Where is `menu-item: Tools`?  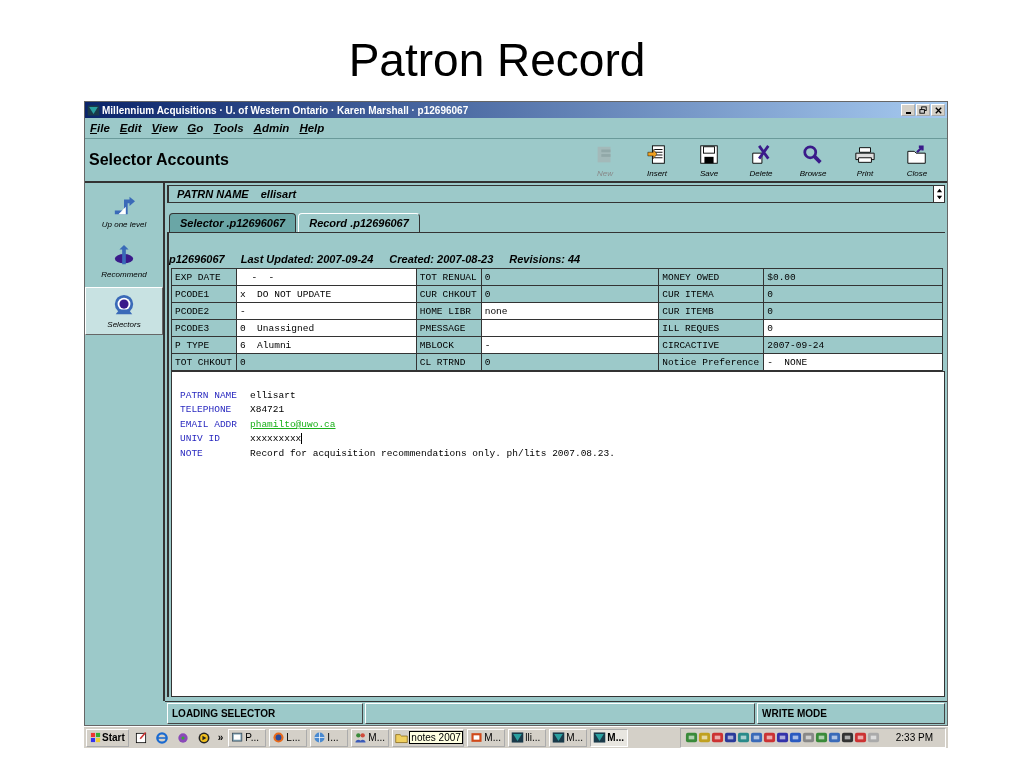 menu-item: Tools is located at coordinates (228, 128).